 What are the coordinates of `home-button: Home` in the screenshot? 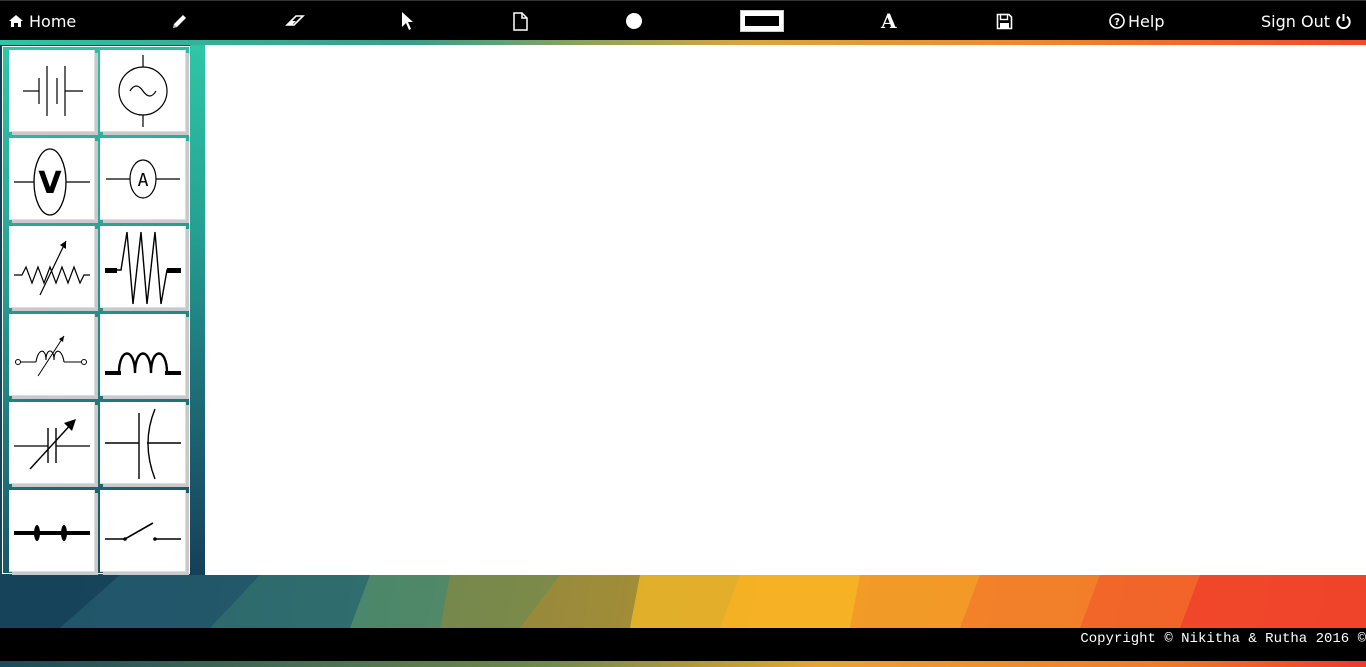 It's located at (42, 21).